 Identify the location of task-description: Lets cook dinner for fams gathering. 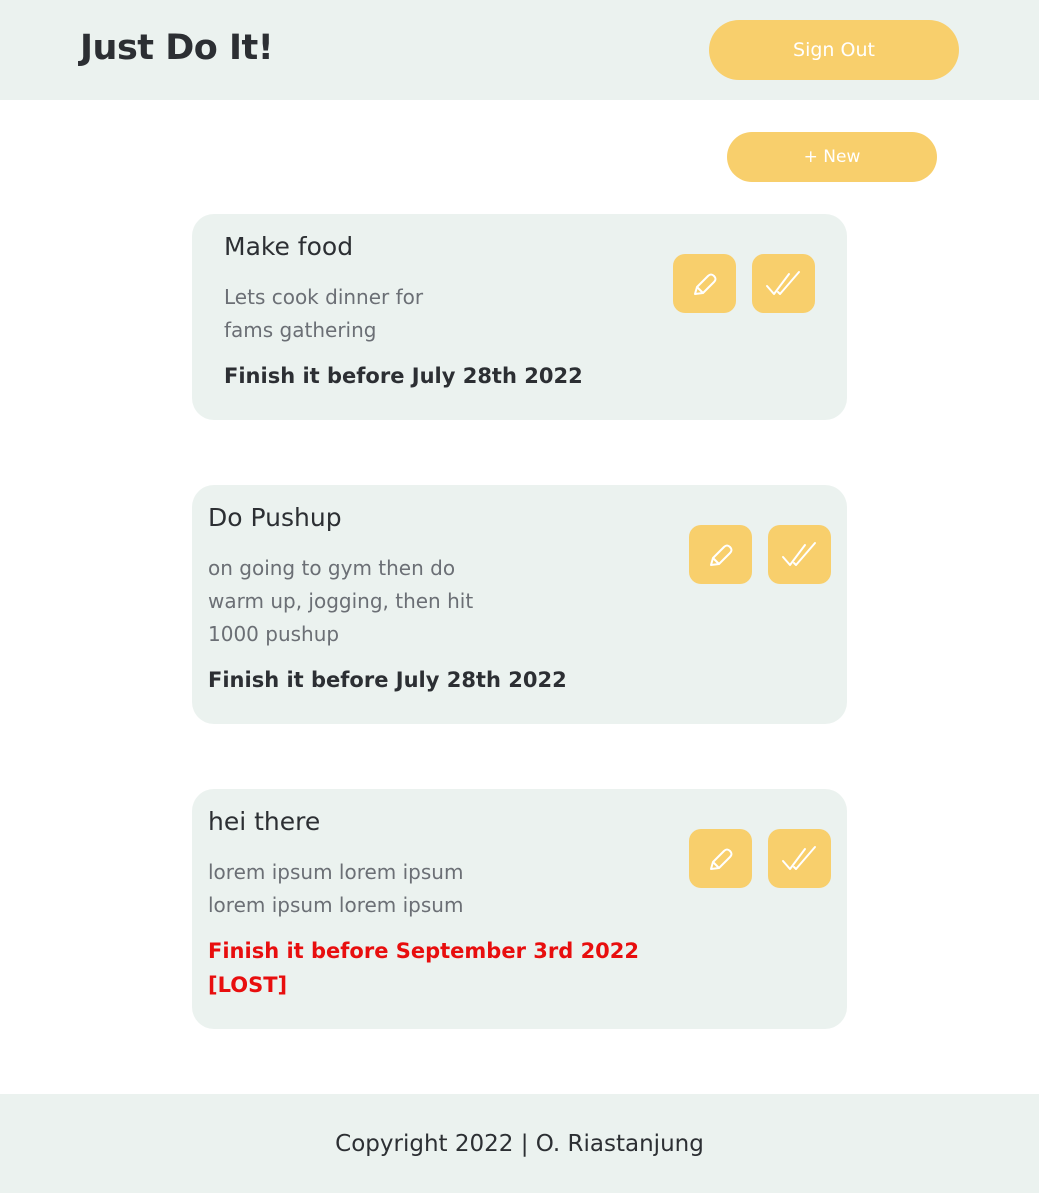
(324, 313).